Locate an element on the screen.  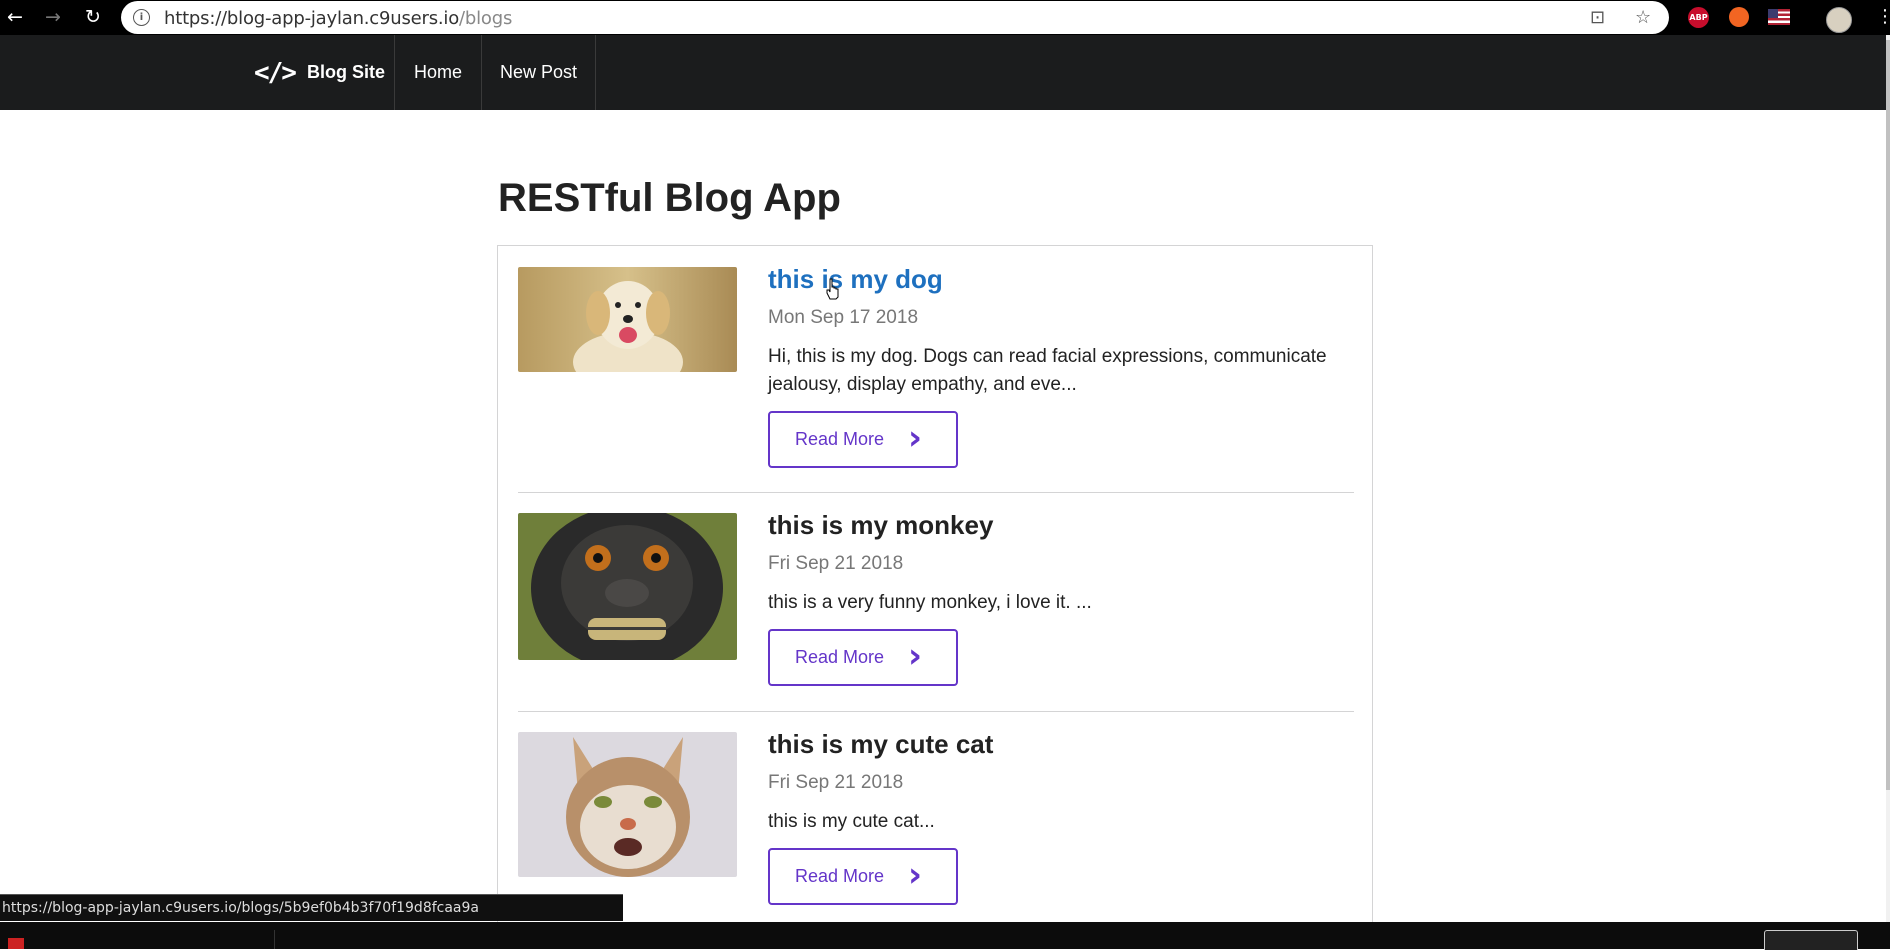
reload-icon: ↻ is located at coordinates (93, 17).